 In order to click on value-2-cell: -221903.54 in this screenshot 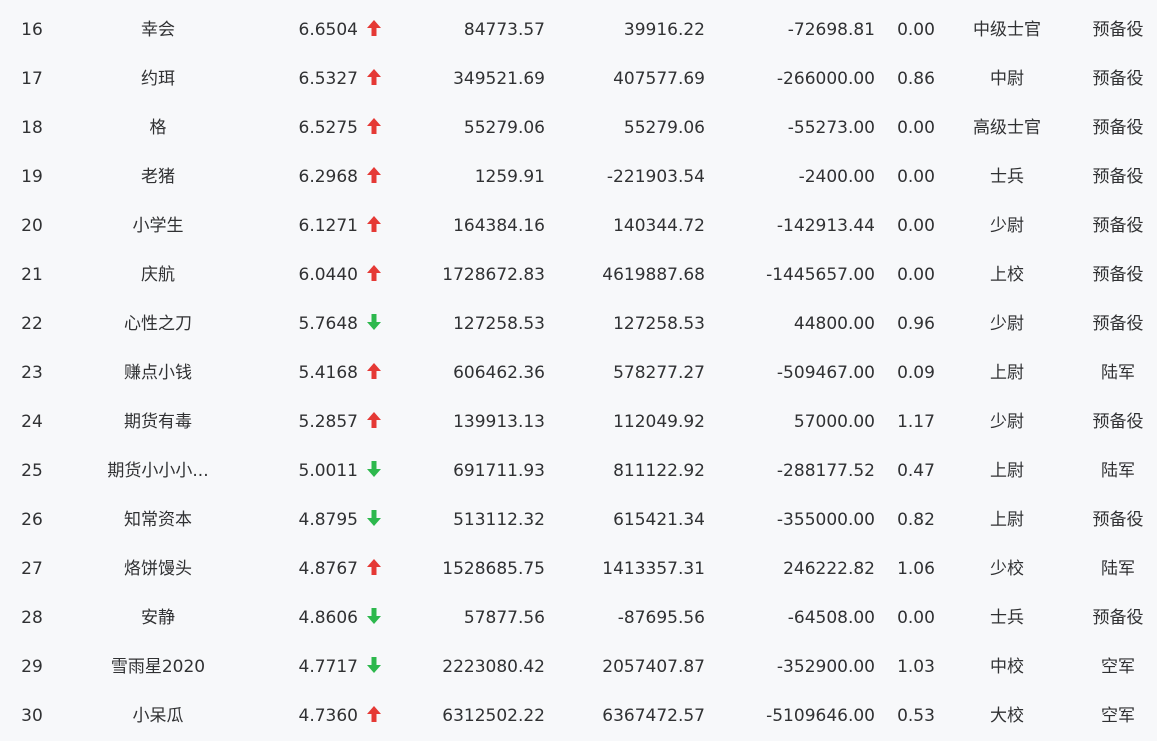, I will do `click(655, 177)`.